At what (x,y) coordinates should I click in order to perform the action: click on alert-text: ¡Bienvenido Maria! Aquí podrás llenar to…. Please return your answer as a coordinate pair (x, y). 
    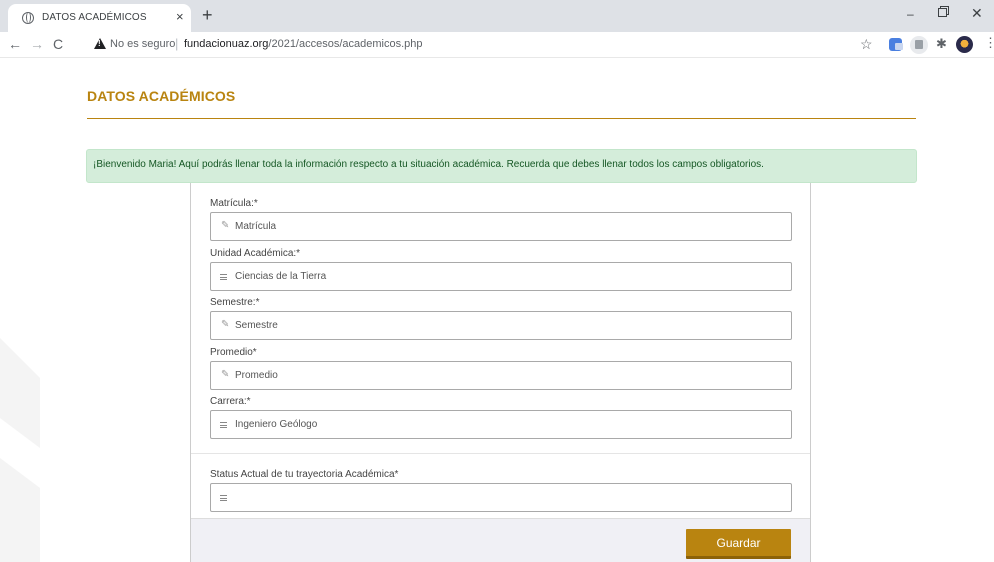
    Looking at the image, I should click on (428, 164).